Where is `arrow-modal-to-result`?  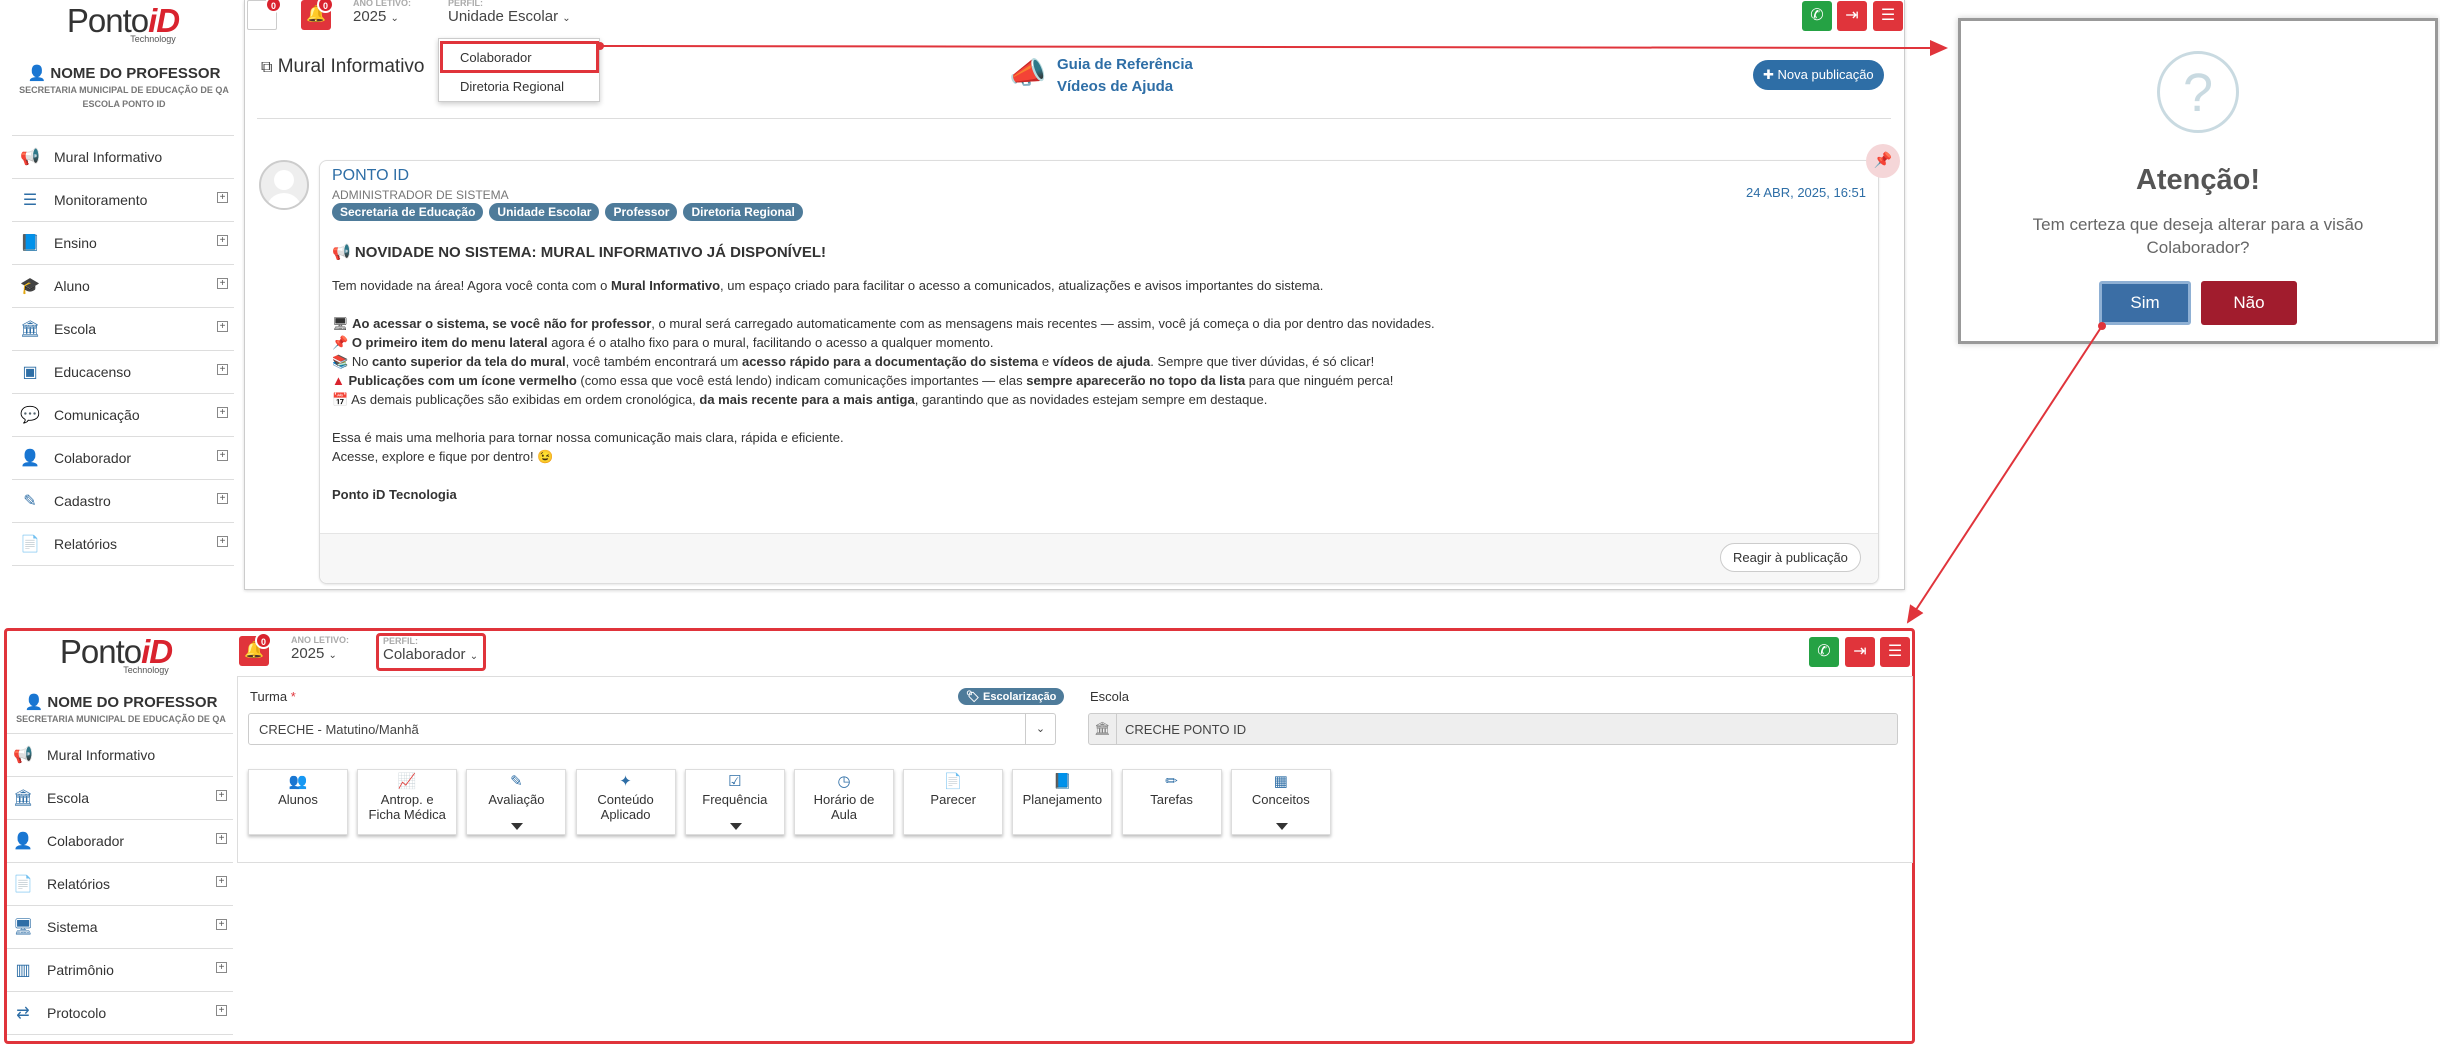
arrow-modal-to-result is located at coordinates (2004, 474).